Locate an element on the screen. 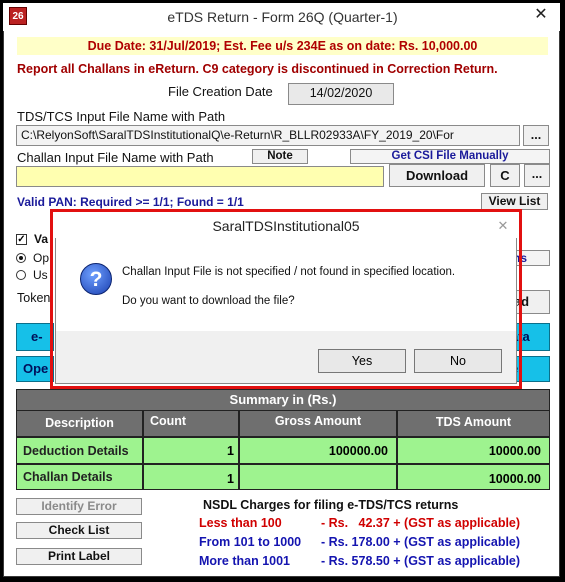 This screenshot has width=565, height=582. check-list-button: Check List is located at coordinates (79, 530).